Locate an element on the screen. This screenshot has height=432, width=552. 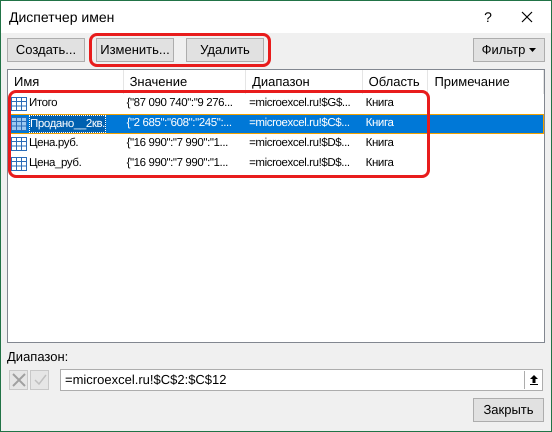
close-icon is located at coordinates (527, 17).